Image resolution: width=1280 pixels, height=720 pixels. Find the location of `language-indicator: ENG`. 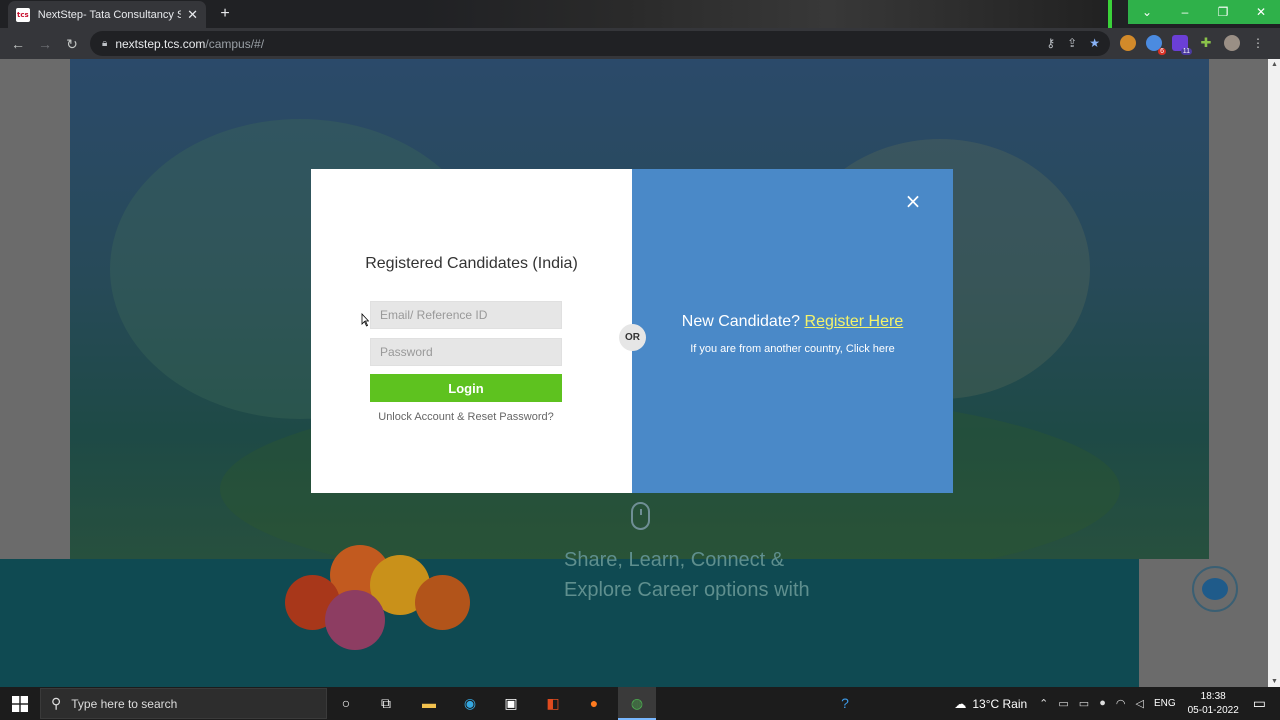

language-indicator: ENG is located at coordinates (1165, 703).